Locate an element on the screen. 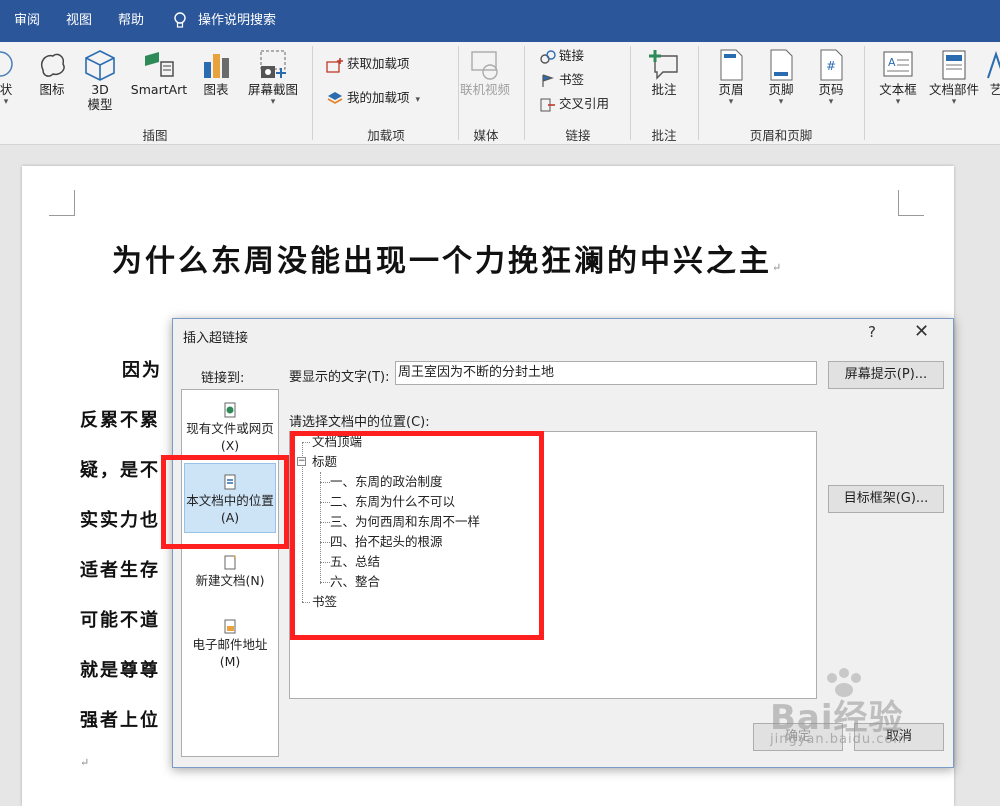 Image resolution: width=1000 pixels, height=806 pixels. screenshot-icon is located at coordinates (273, 64).